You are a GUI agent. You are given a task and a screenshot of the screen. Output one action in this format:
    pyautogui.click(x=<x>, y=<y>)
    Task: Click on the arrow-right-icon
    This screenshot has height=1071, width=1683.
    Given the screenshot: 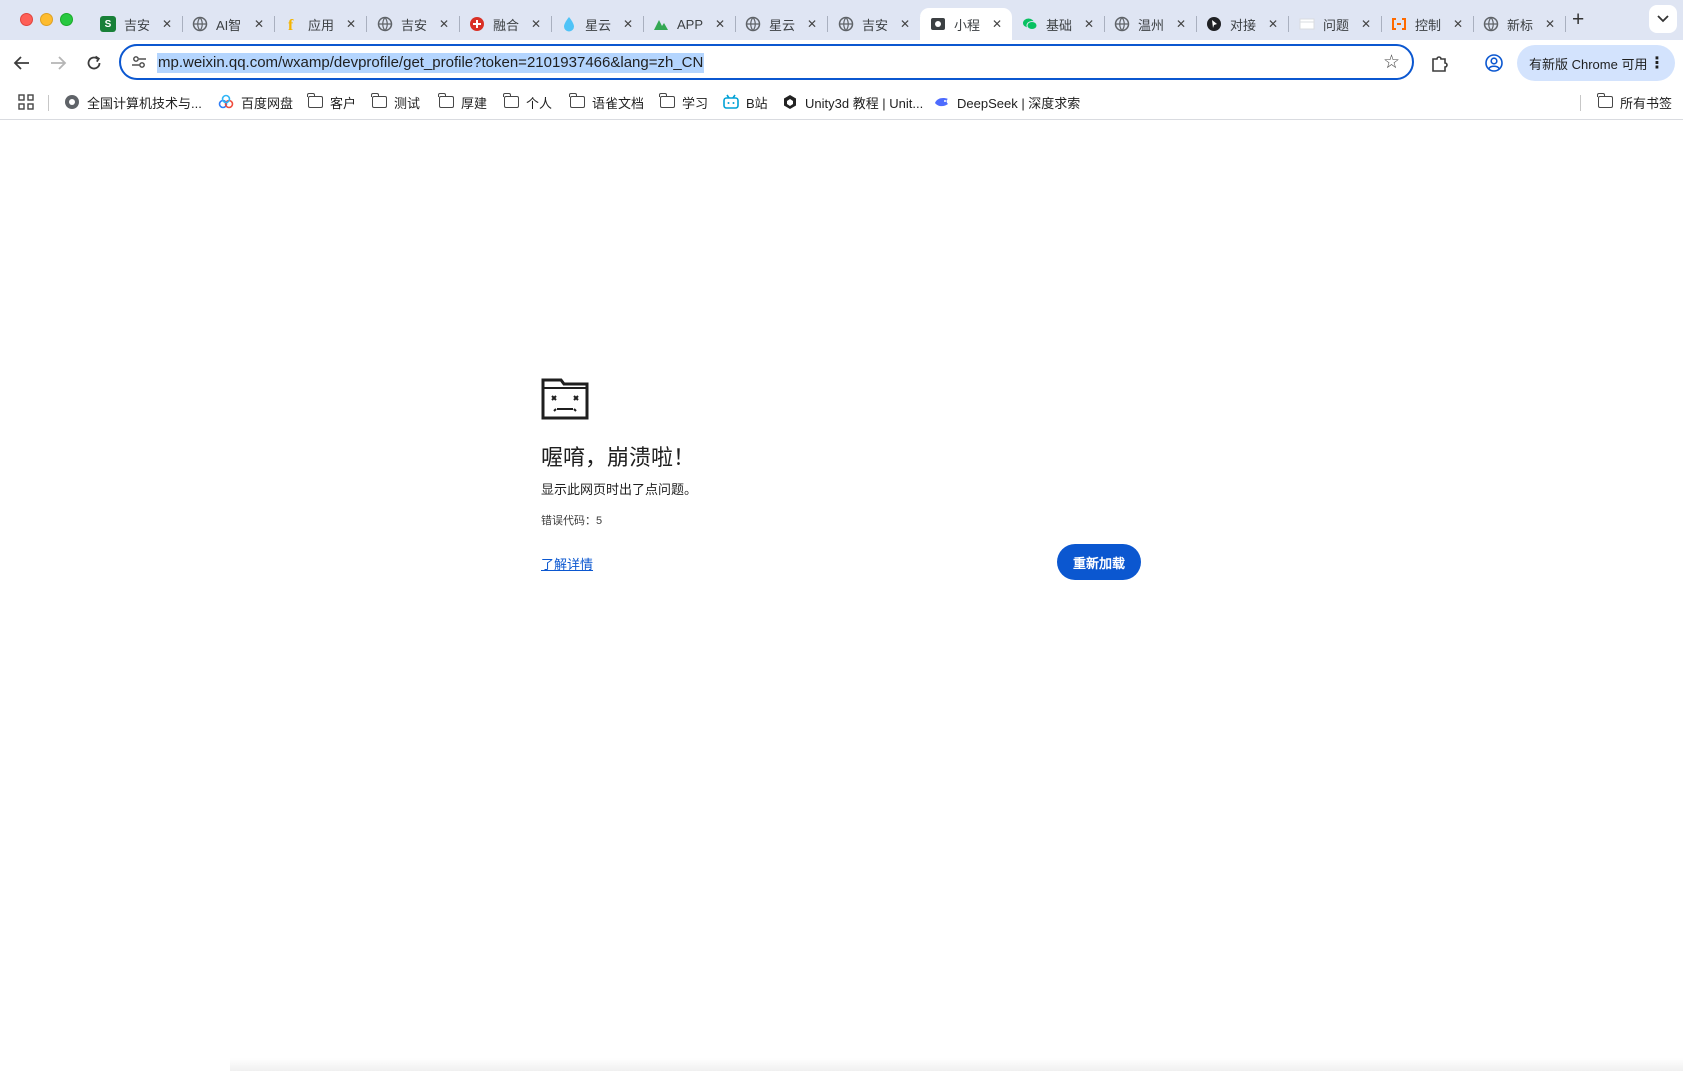 What is the action you would take?
    pyautogui.click(x=59, y=63)
    